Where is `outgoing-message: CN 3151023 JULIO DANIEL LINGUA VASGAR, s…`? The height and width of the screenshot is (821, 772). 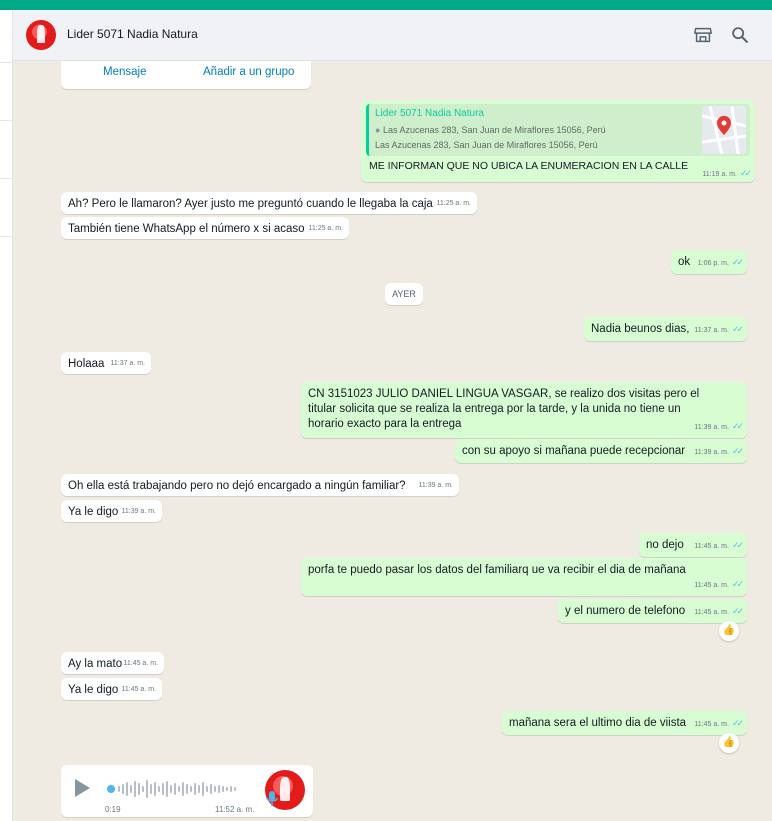 outgoing-message: CN 3151023 JULIO DANIEL LINGUA VASGAR, s… is located at coordinates (524, 410).